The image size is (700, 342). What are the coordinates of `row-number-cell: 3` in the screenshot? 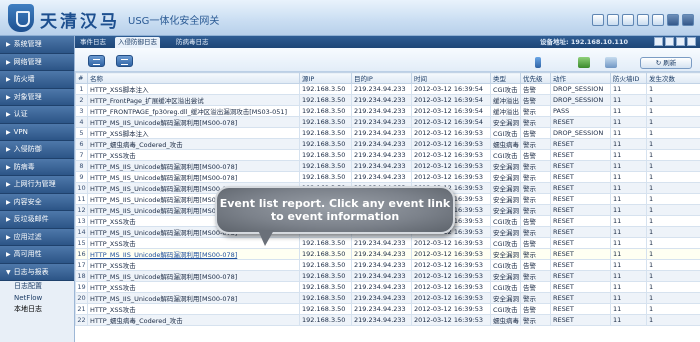 It's located at (81, 111).